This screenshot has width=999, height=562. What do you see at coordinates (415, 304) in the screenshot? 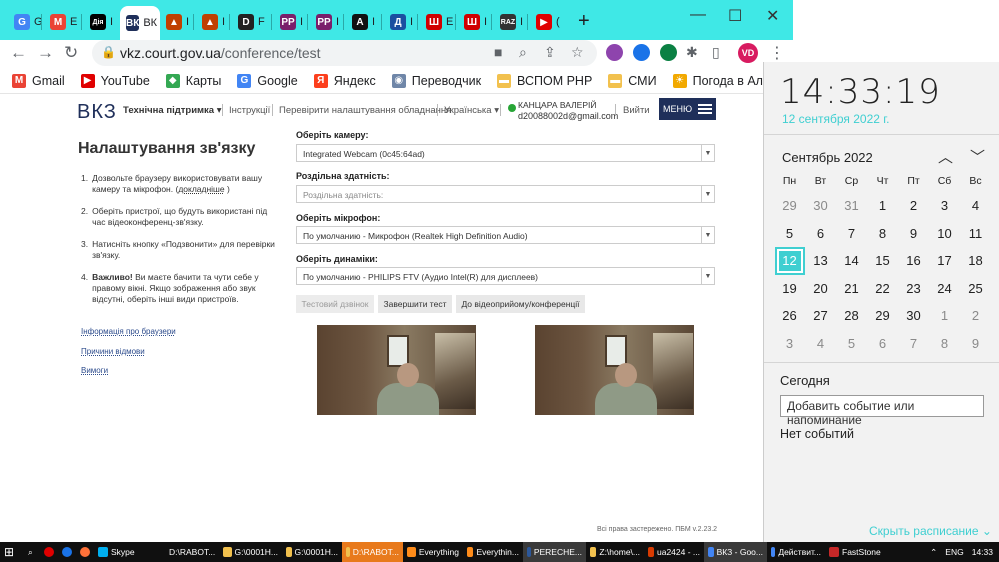
I see `end-test-button: Завершити тест` at bounding box center [415, 304].